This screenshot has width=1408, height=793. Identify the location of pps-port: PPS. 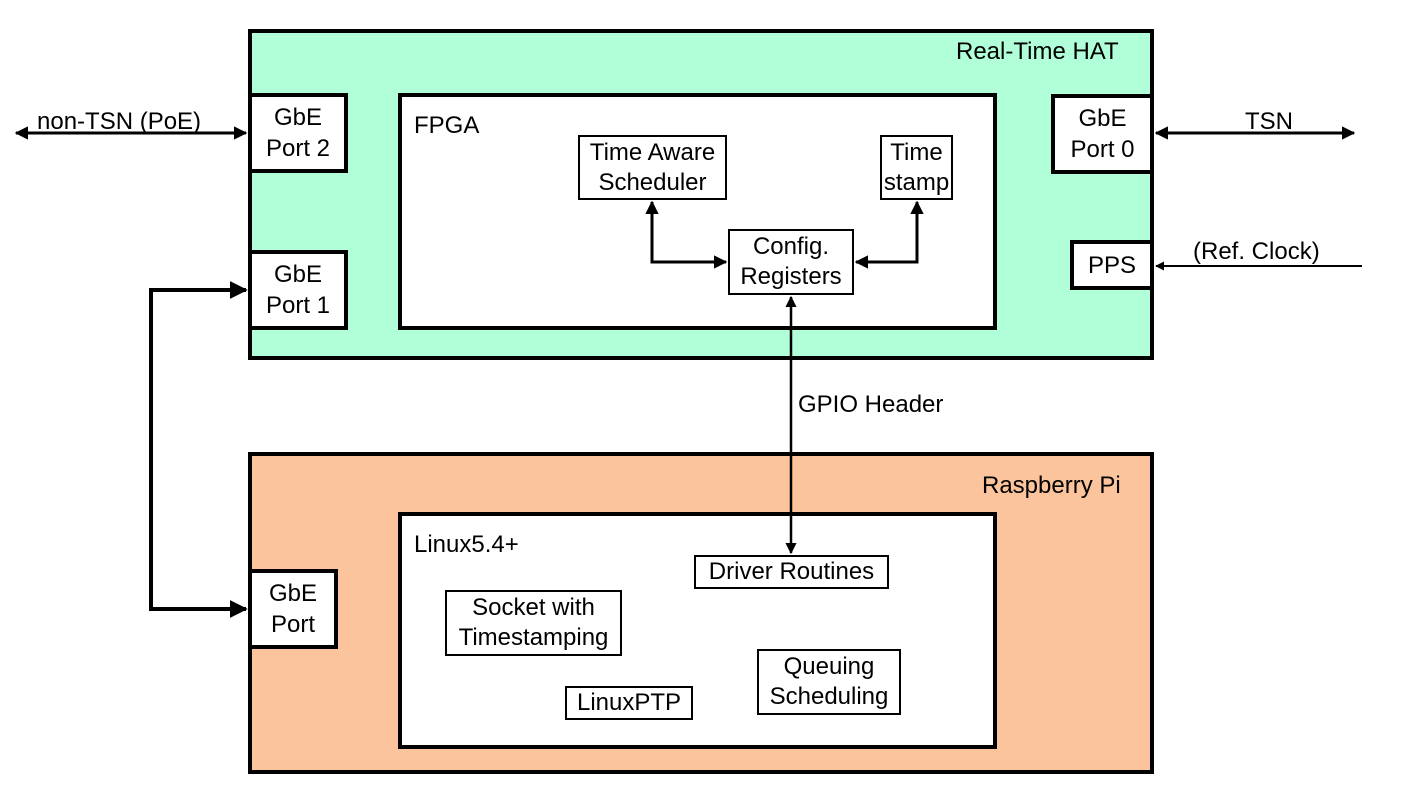
(1112, 265).